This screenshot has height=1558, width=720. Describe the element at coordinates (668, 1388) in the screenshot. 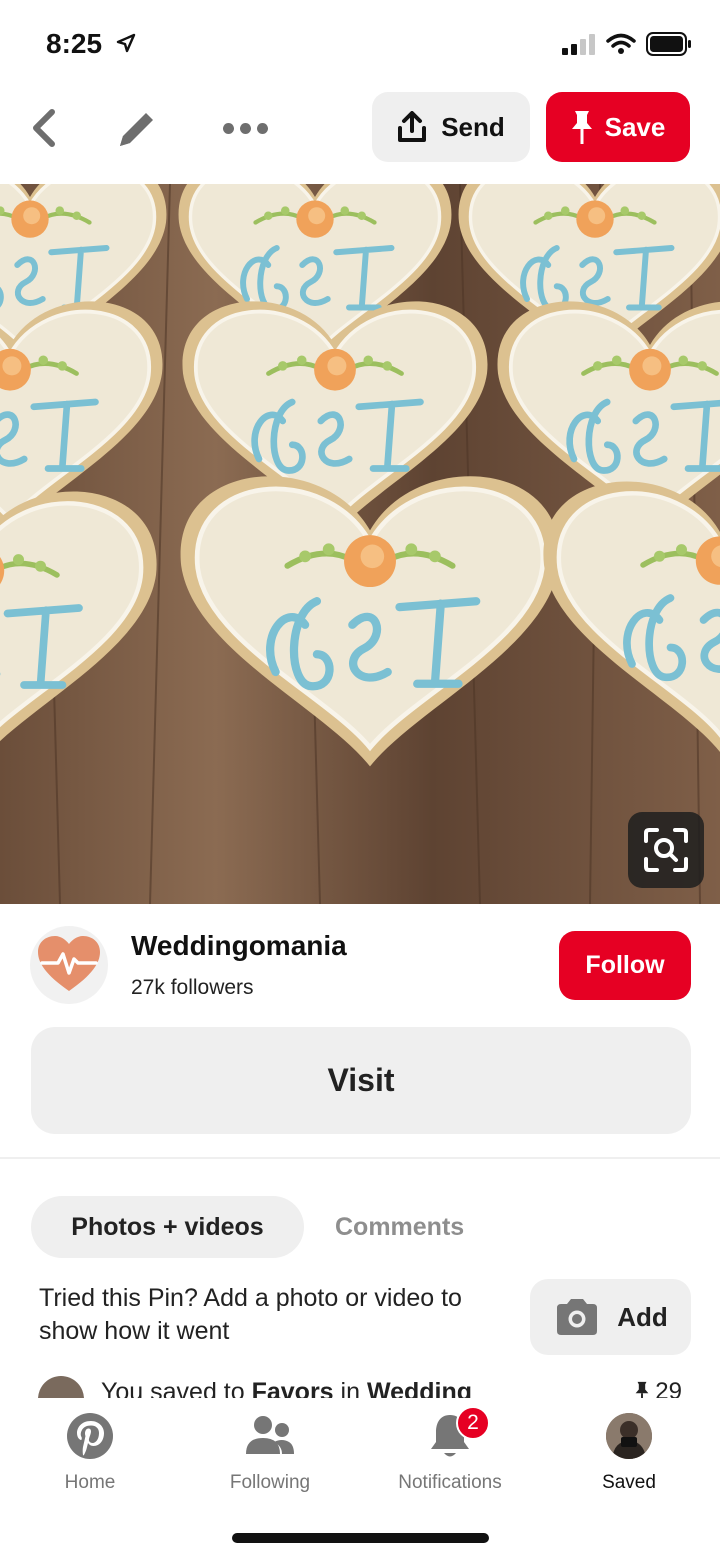

I see `save-count-value: 29` at that location.